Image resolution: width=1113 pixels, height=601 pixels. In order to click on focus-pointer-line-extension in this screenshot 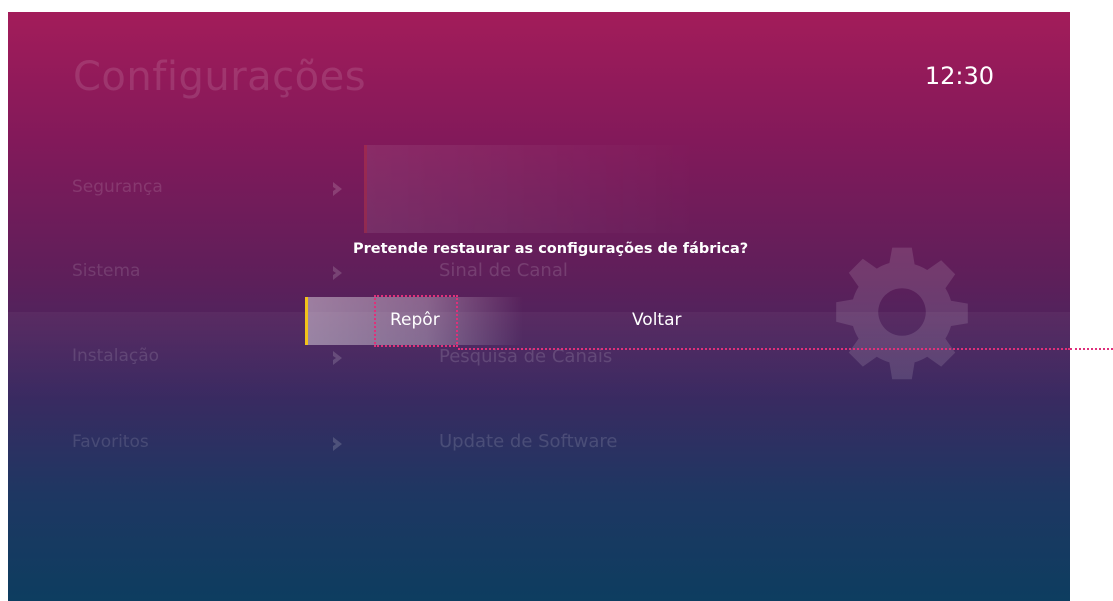, I will do `click(1091, 349)`.